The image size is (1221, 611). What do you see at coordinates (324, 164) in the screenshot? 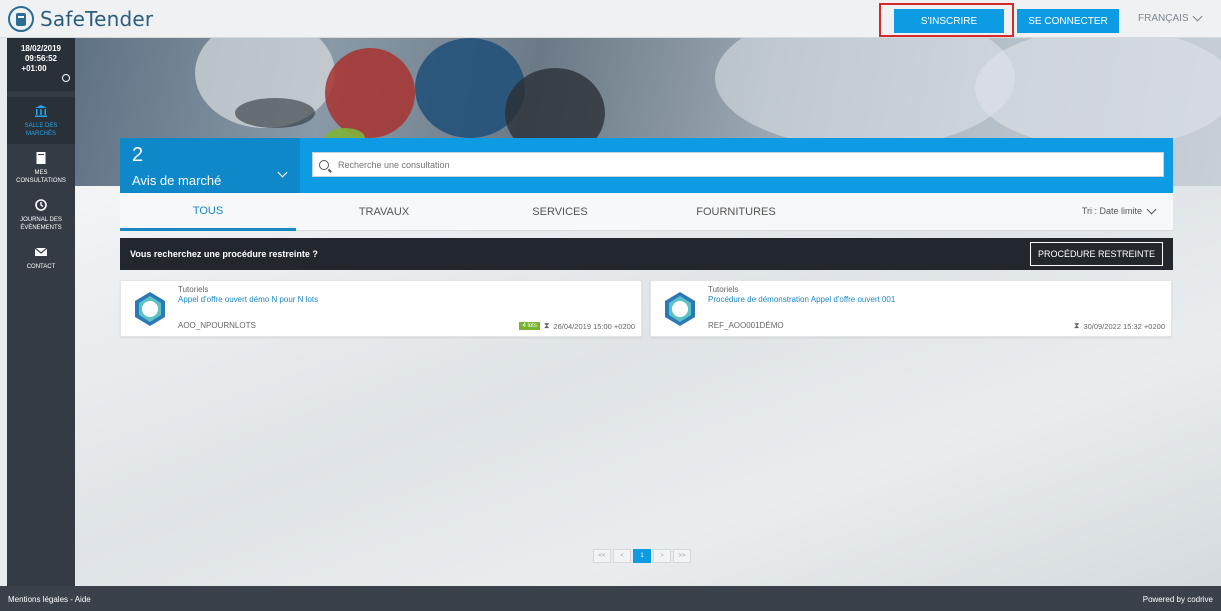
I see `search-icon` at bounding box center [324, 164].